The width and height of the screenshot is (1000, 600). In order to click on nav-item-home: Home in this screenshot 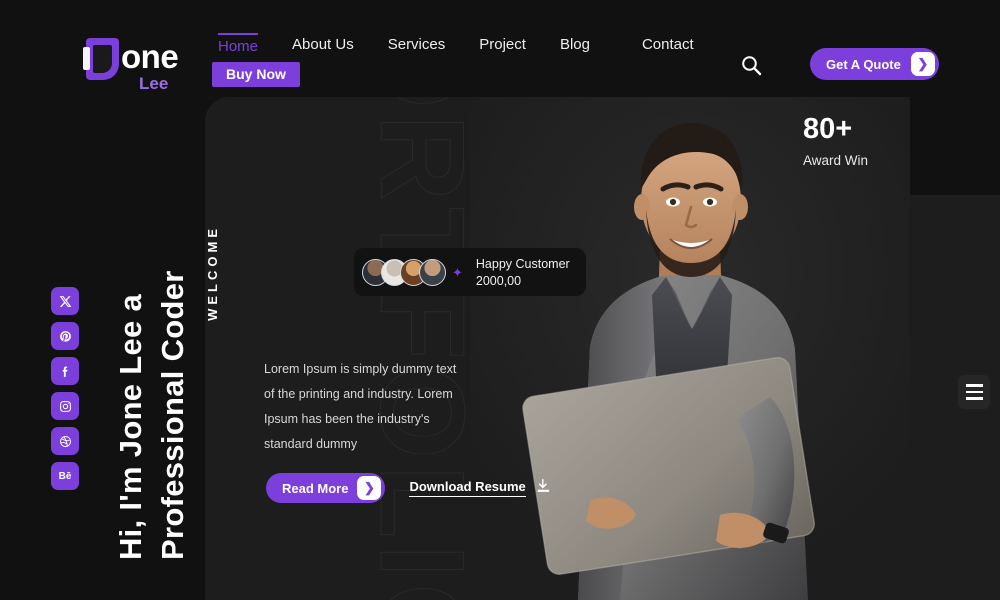, I will do `click(238, 44)`.